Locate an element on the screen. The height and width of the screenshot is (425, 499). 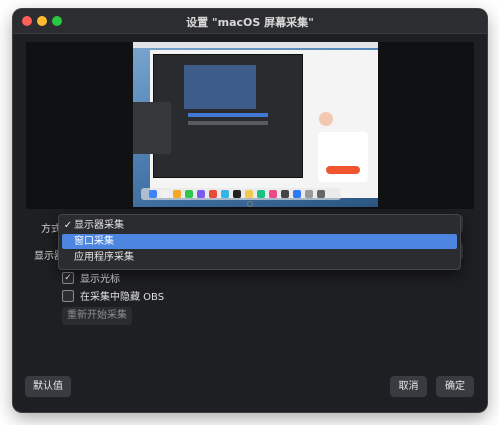
method-dropdown-menu: ✓ 显示器采集 窗口采集 应用程序采集 is located at coordinates (259, 242).